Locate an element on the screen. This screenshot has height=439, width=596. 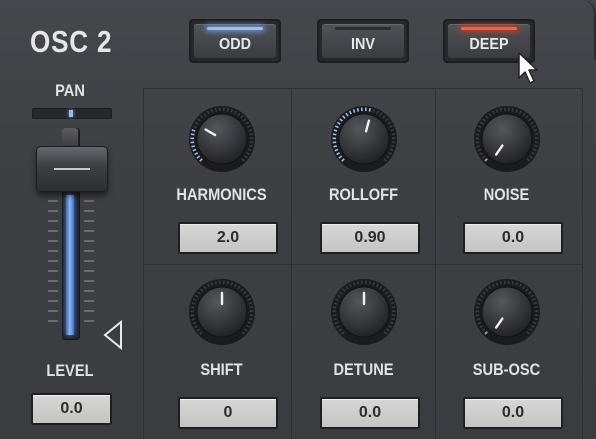
rolloff-label: ROLLOFF is located at coordinates (363, 194).